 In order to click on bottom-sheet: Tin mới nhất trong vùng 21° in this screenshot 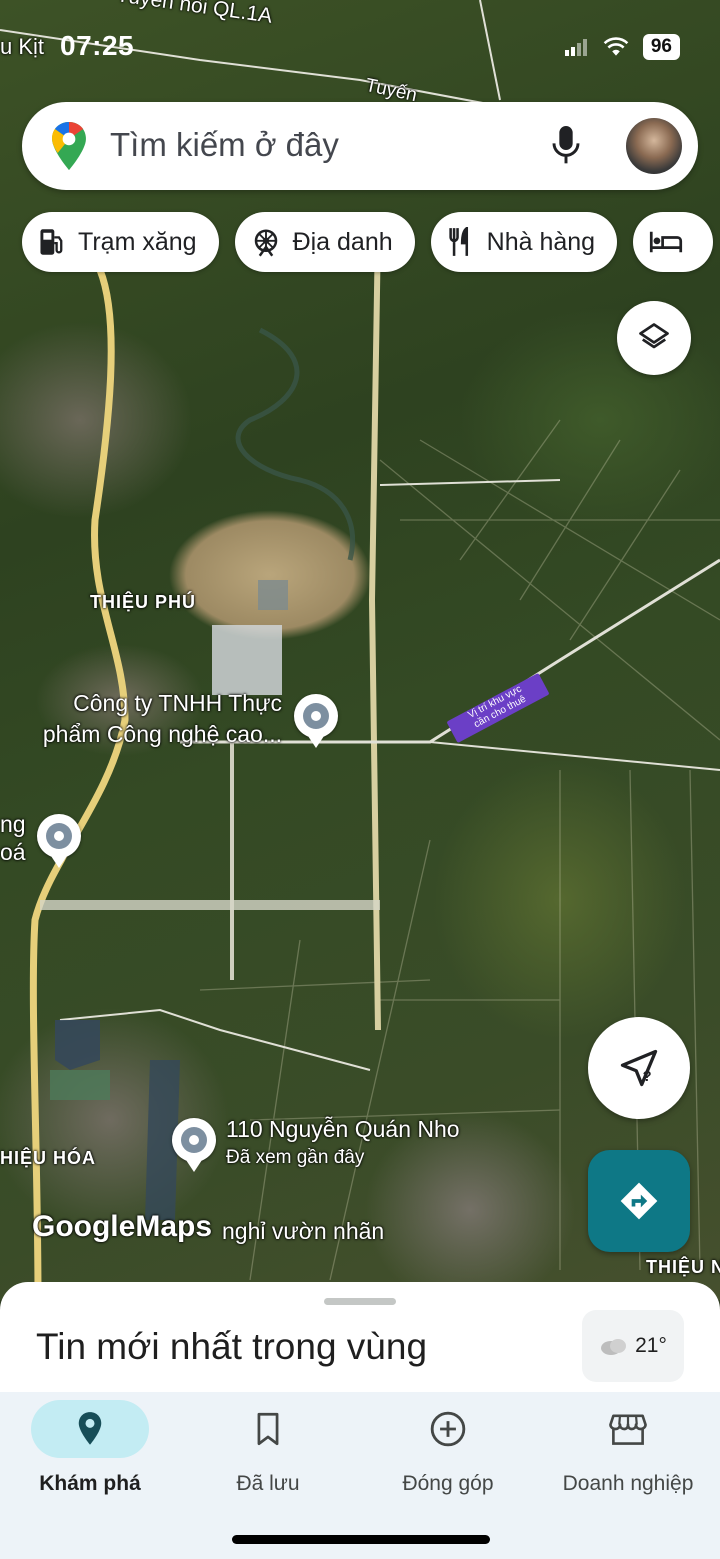, I will do `click(360, 1342)`.